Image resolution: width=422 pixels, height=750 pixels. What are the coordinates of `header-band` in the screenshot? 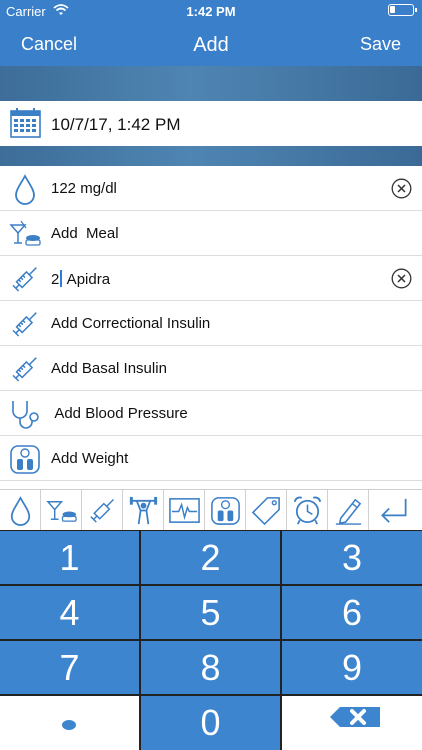 It's located at (211, 83).